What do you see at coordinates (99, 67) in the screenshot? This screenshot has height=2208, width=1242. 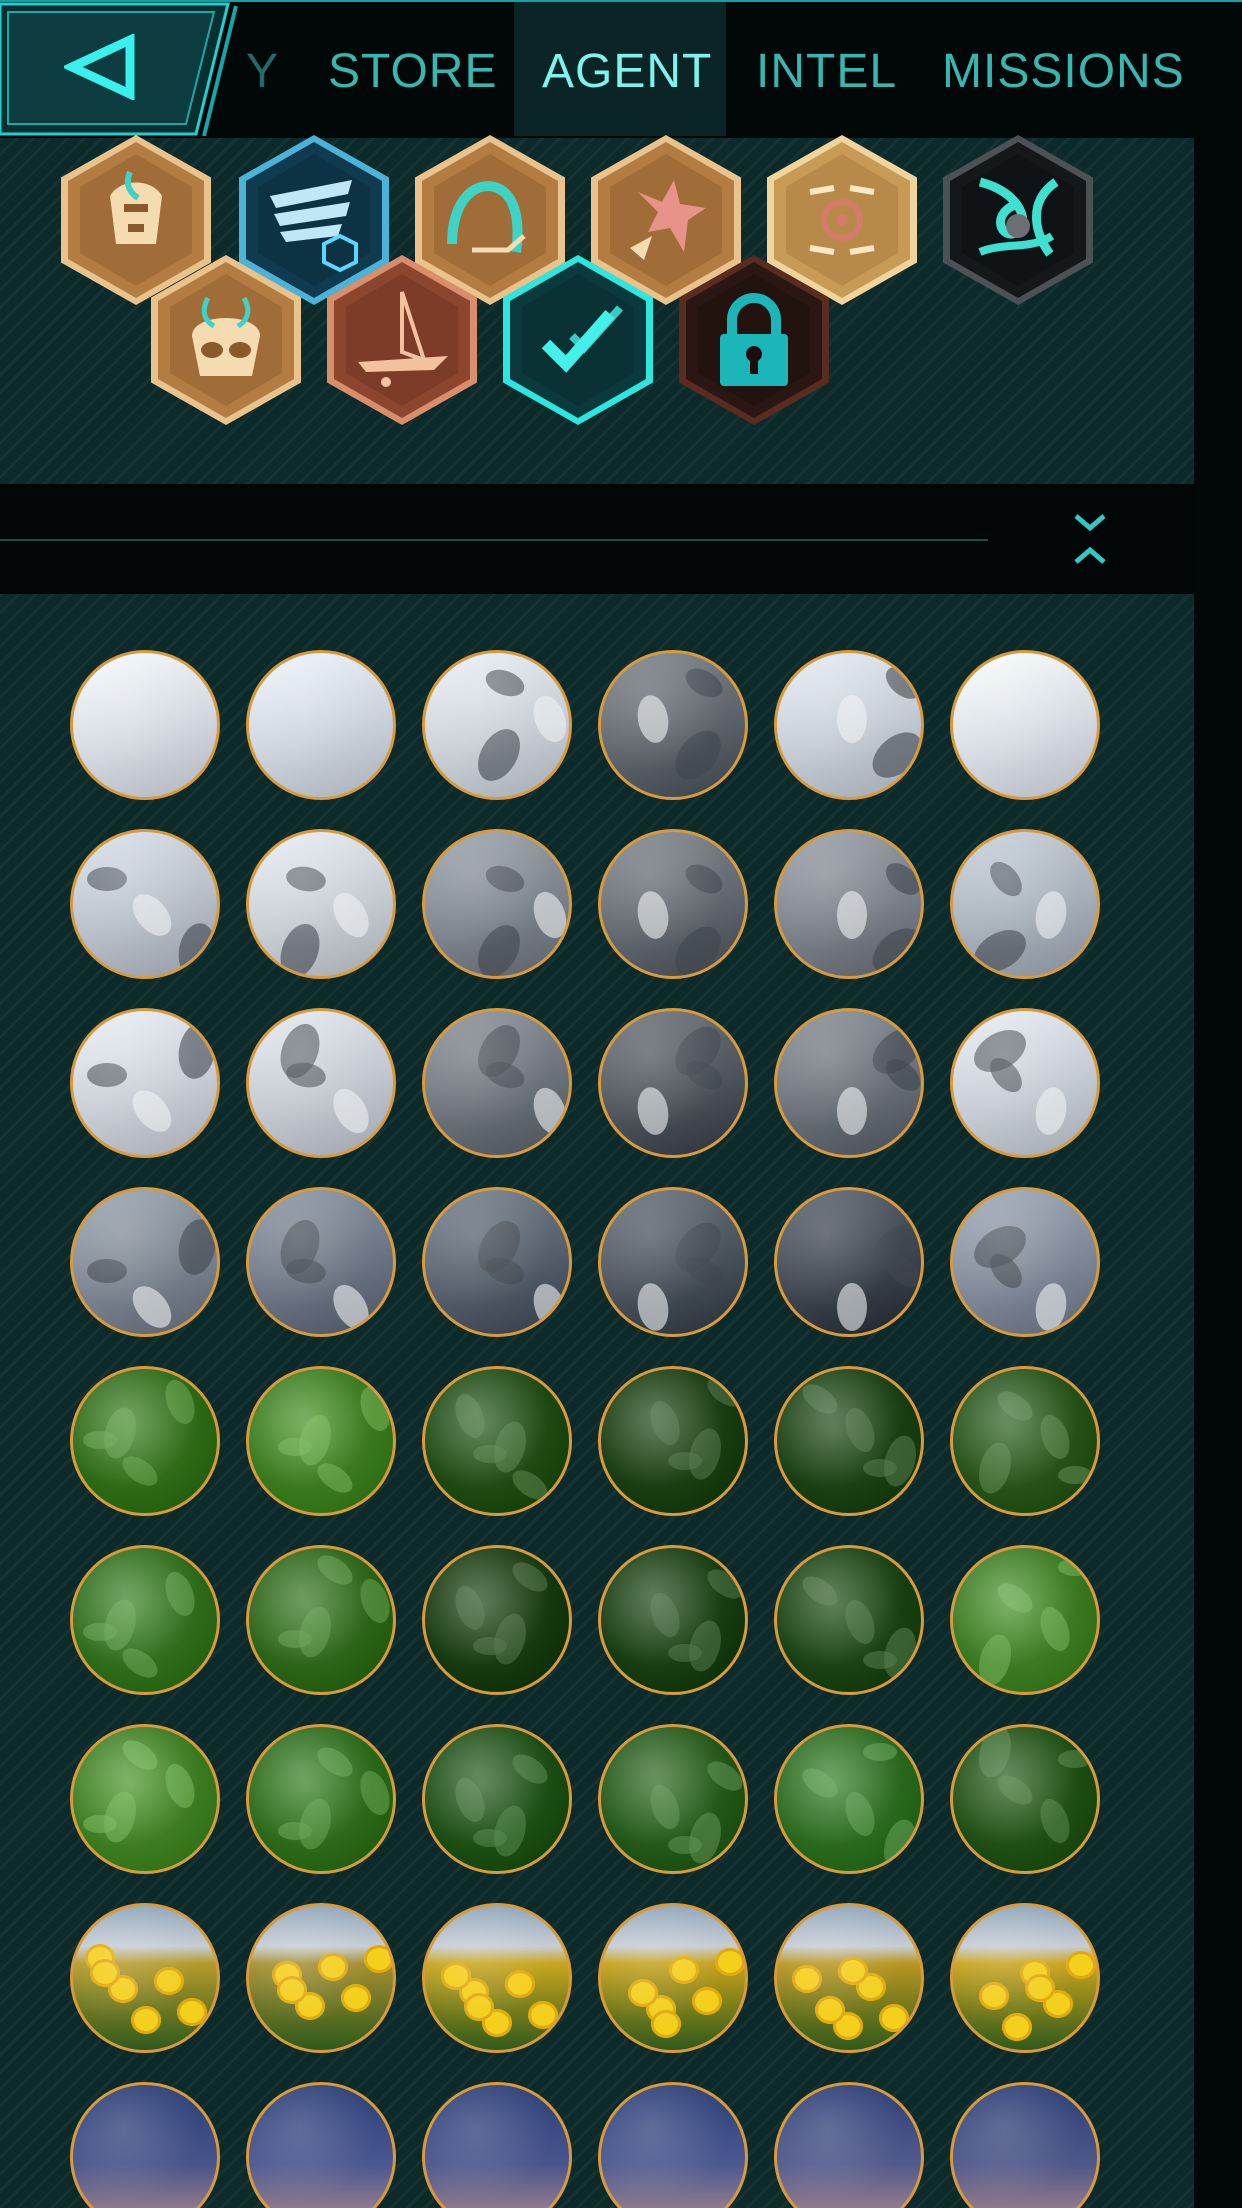 I see `back-triangle-icon` at bounding box center [99, 67].